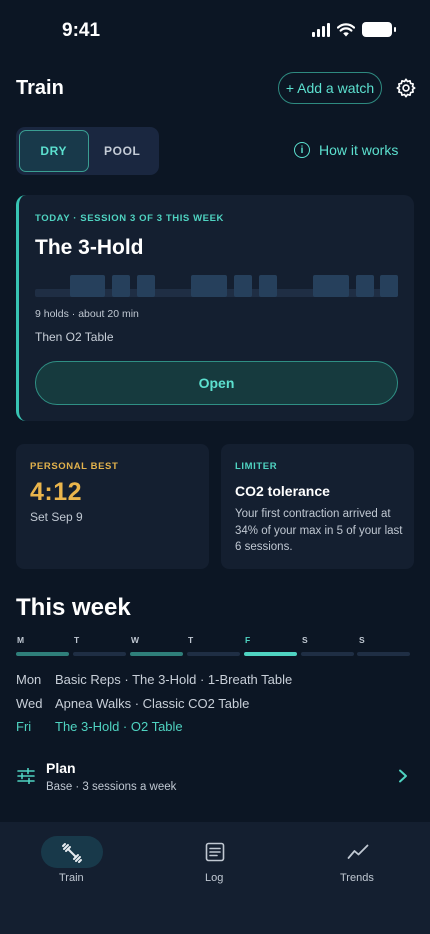  What do you see at coordinates (71, 878) in the screenshot?
I see `nav-train-label: Train` at bounding box center [71, 878].